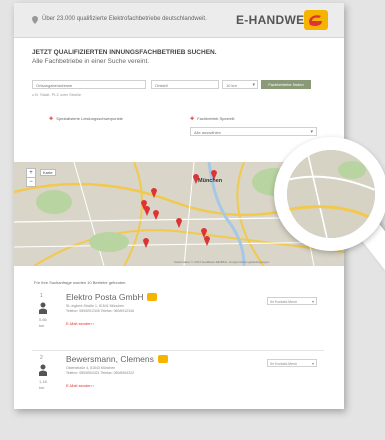 The width and height of the screenshot is (385, 440). What do you see at coordinates (110, 359) in the screenshot?
I see `result-name: Bewersmann, Clemens` at bounding box center [110, 359].